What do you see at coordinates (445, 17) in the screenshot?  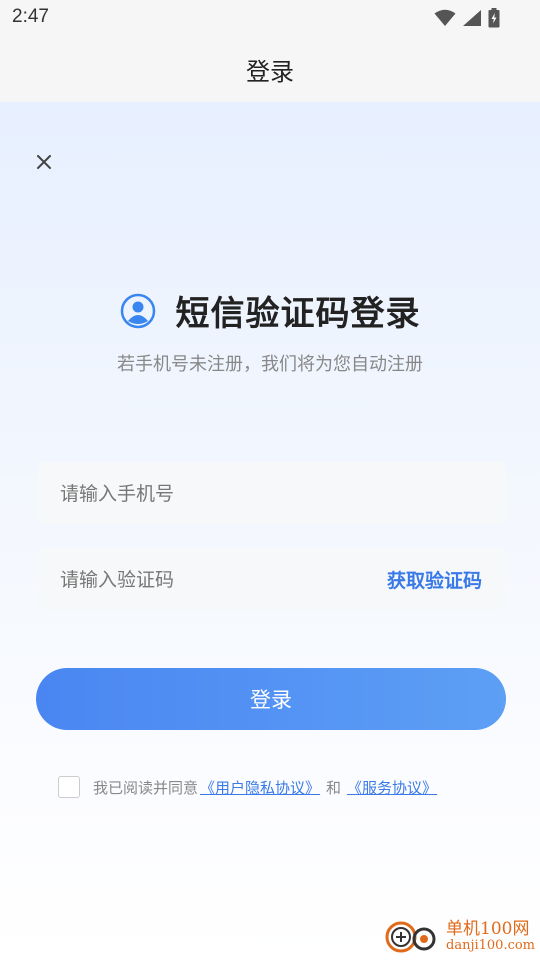 I see `wifi-icon` at bounding box center [445, 17].